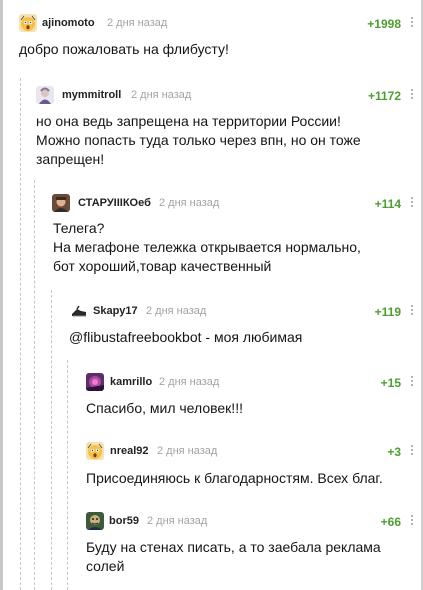 The height and width of the screenshot is (590, 423). I want to click on purple-avatar-icon, so click(95, 382).